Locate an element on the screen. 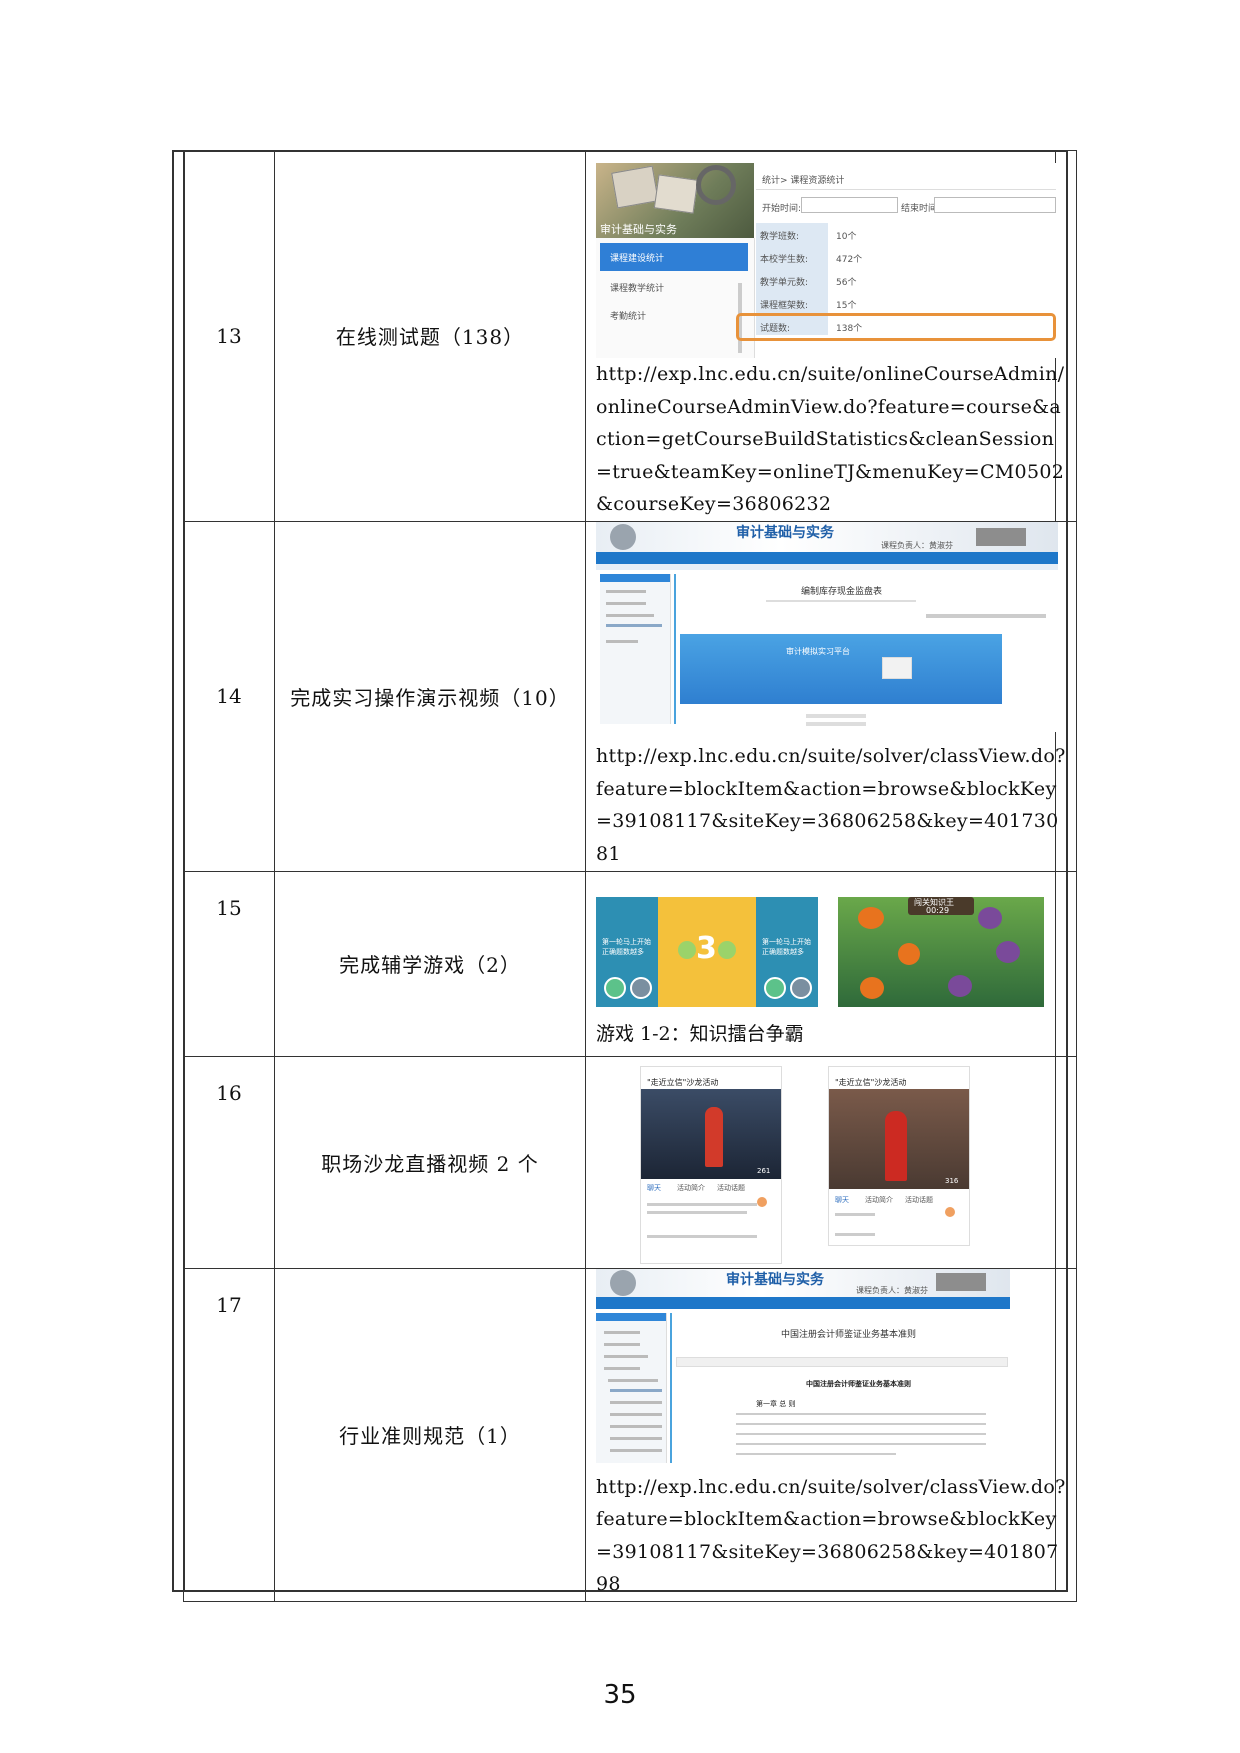 The image size is (1240, 1753). card-text: 第一轮马上开始 正确题数越多 is located at coordinates (626, 947).